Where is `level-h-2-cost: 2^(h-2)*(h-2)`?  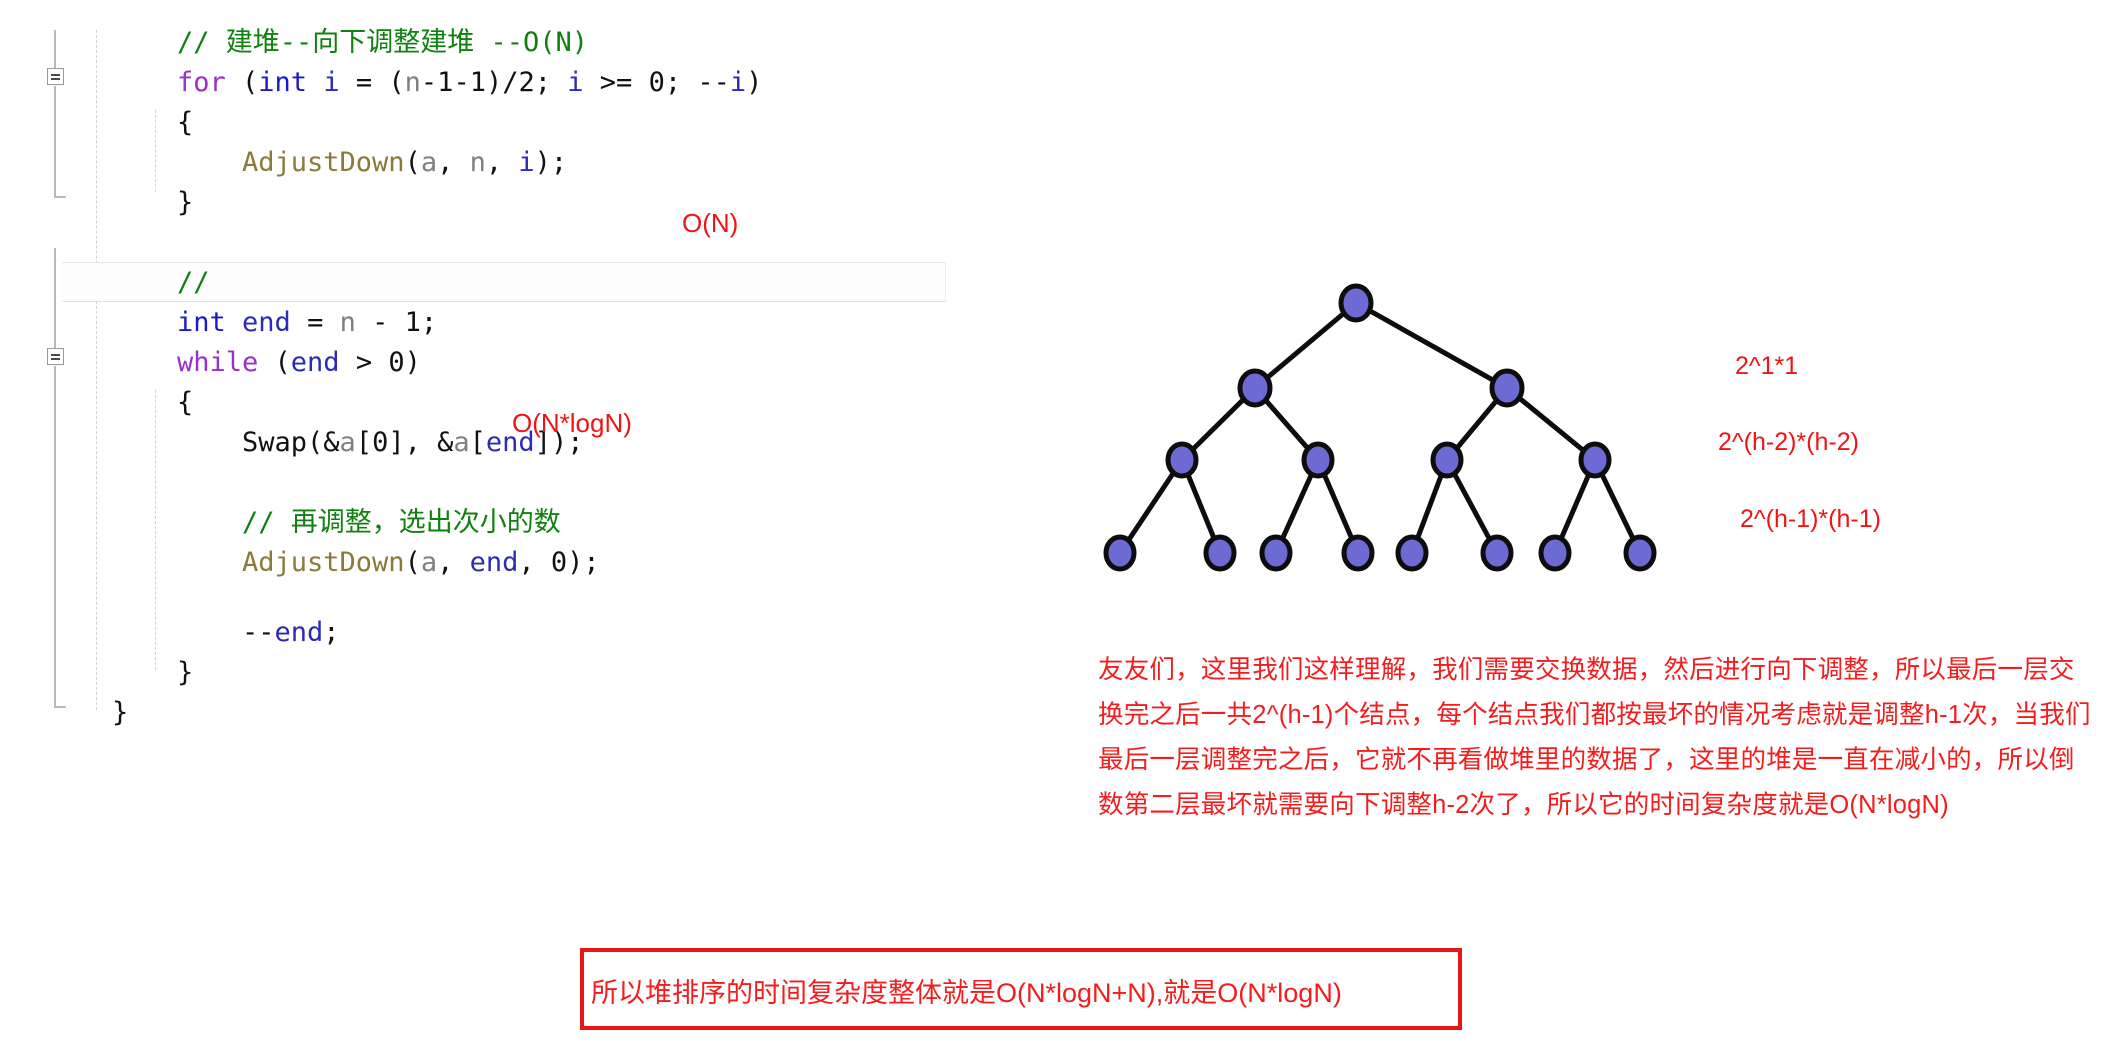
level-h-2-cost: 2^(h-2)*(h-2) is located at coordinates (1788, 442).